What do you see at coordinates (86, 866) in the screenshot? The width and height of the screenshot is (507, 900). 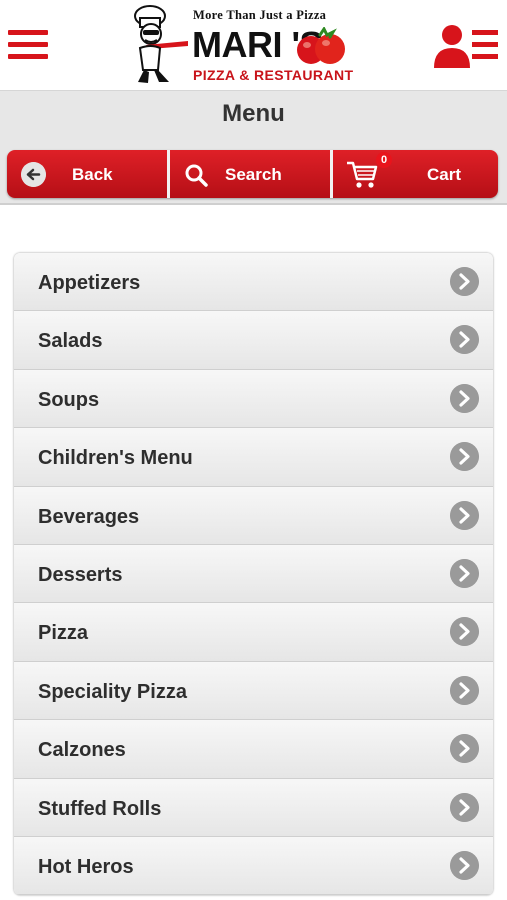 I see `menu-item-label: Hot Heros` at bounding box center [86, 866].